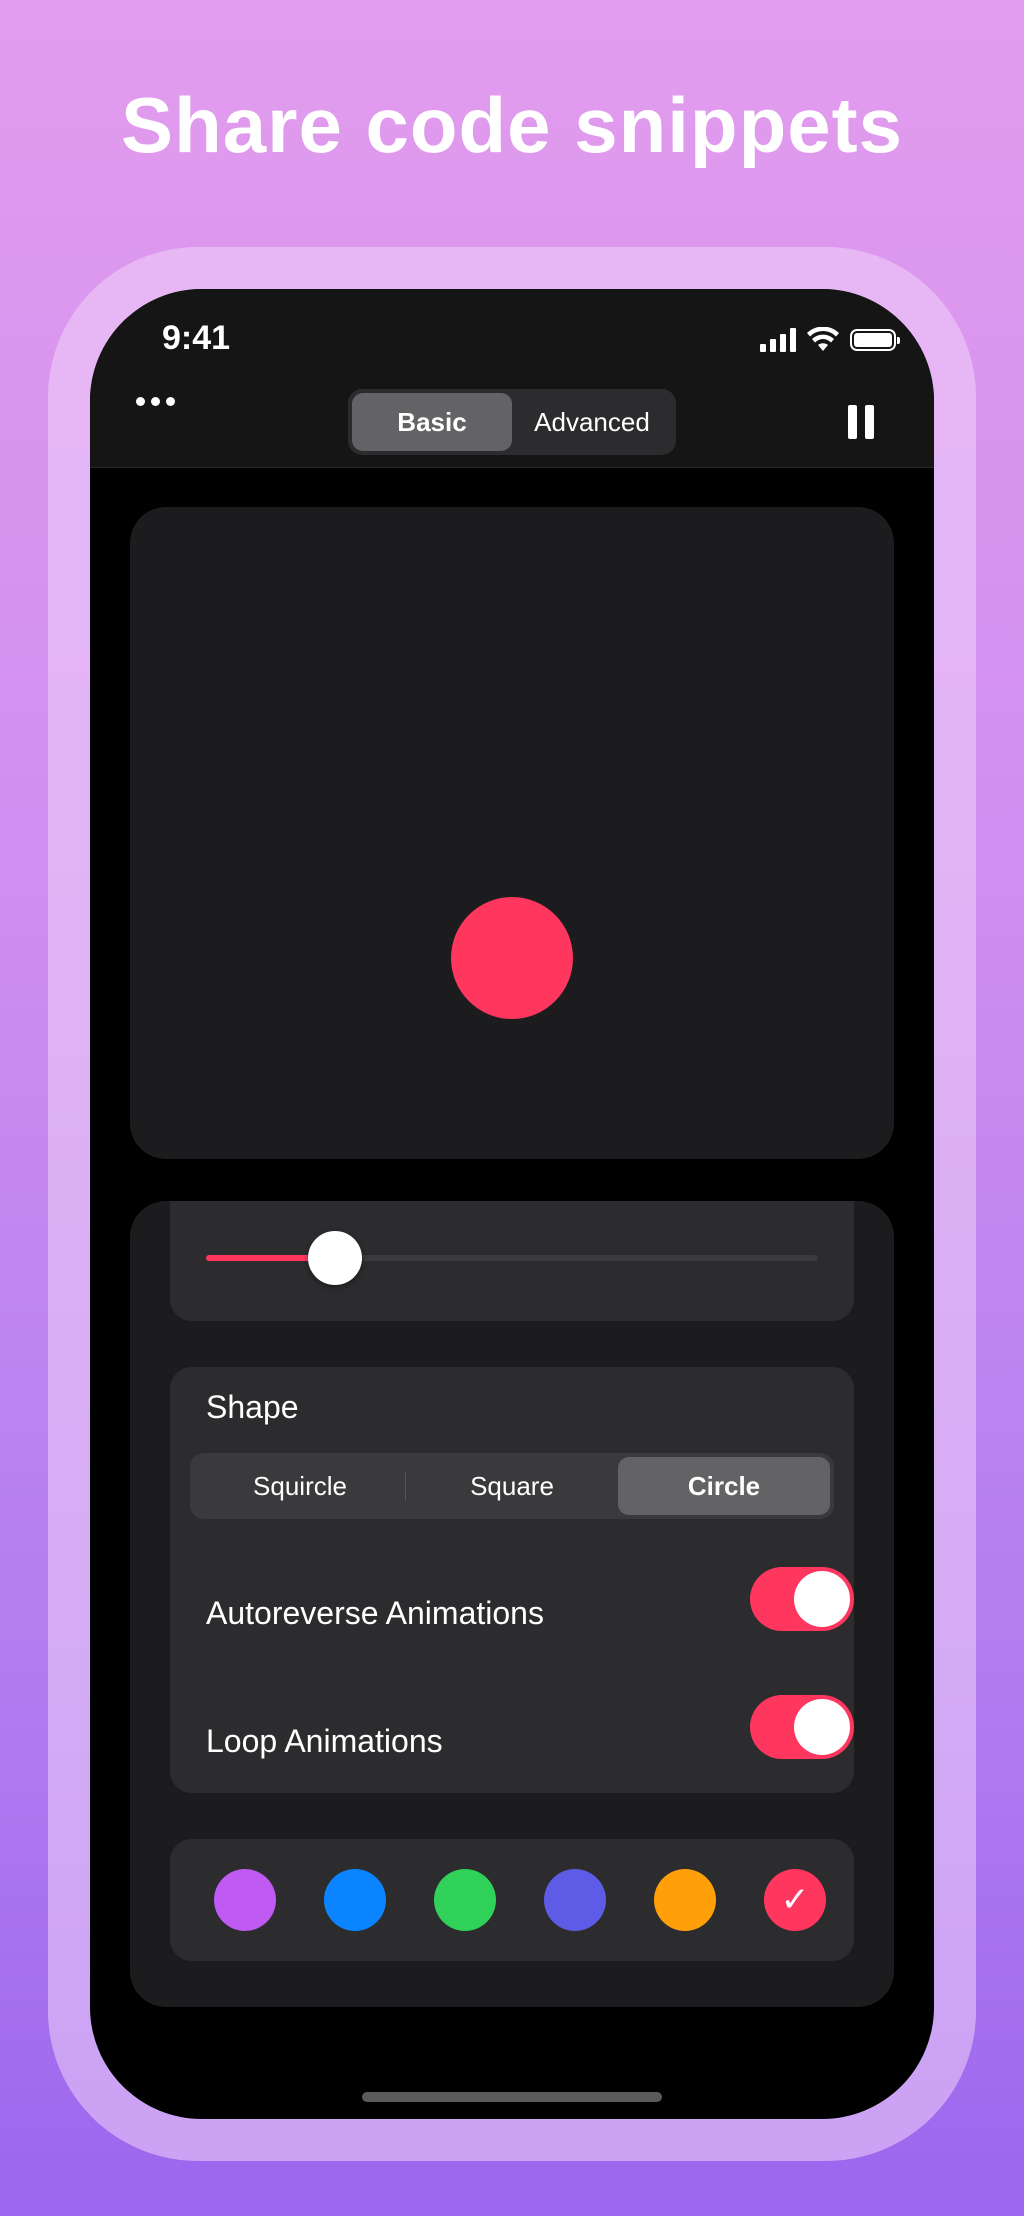 Image resolution: width=1024 pixels, height=2216 pixels. I want to click on shape-option-label: Square, so click(512, 1485).